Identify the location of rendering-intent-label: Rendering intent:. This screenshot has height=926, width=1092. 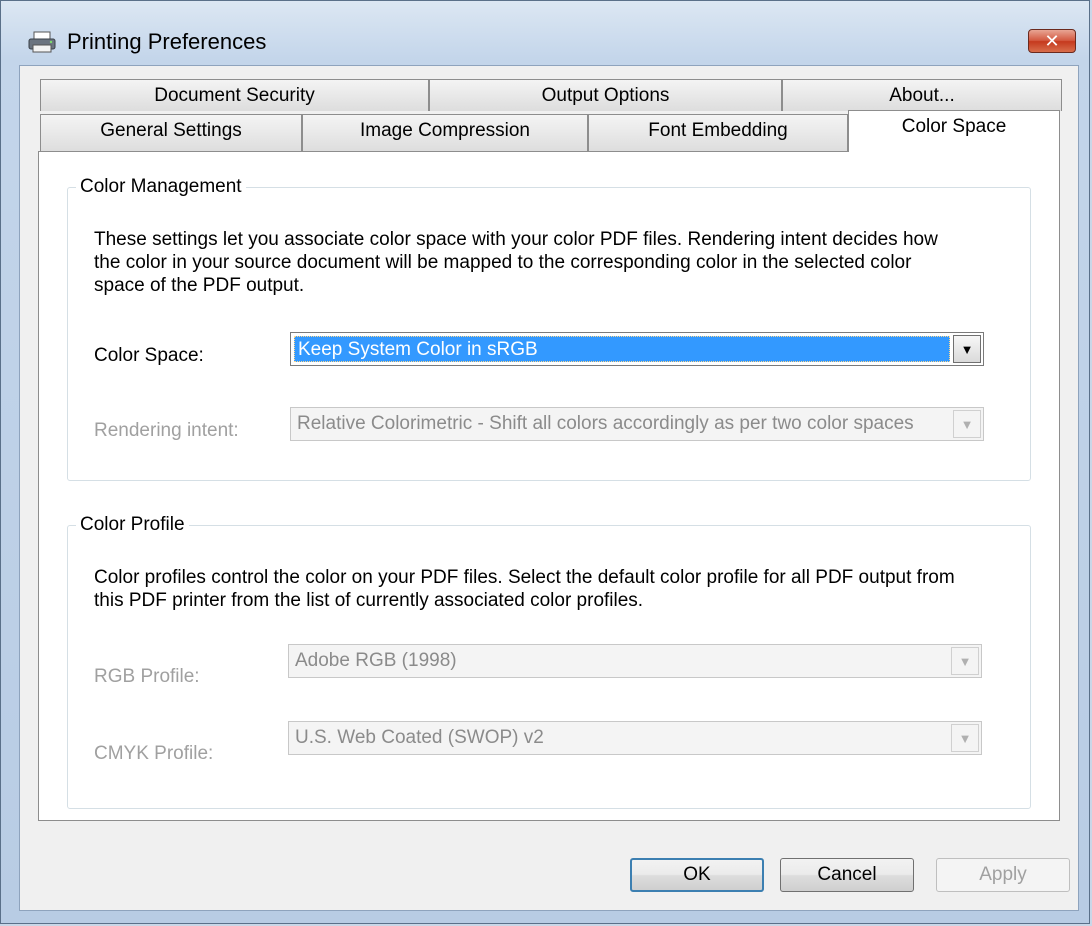
(166, 430).